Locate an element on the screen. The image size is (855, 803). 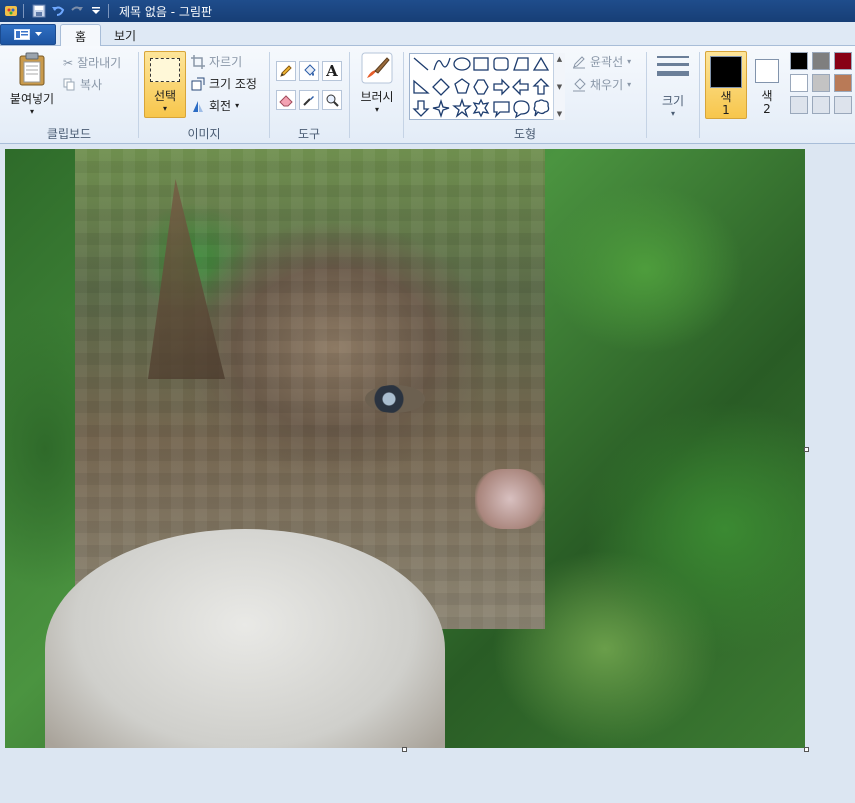
tab-home: 홈 is located at coordinates (81, 35).